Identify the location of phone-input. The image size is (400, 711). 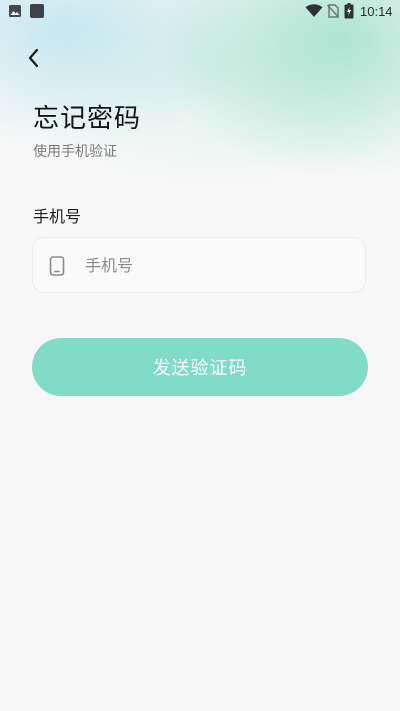
(220, 265).